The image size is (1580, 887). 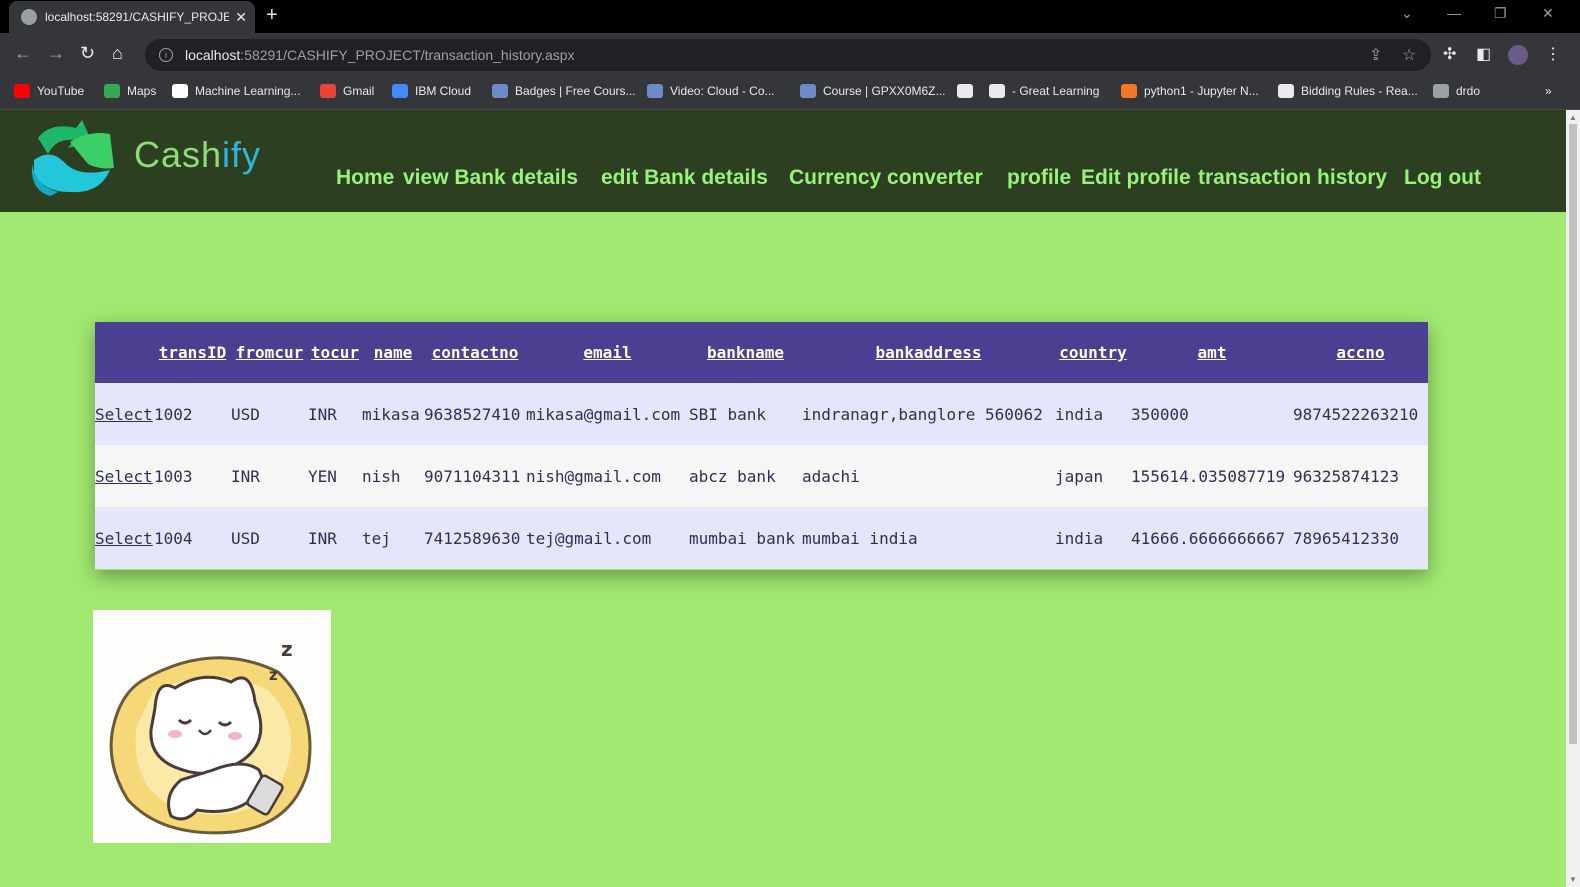 I want to click on globe-icon, so click(x=29, y=17).